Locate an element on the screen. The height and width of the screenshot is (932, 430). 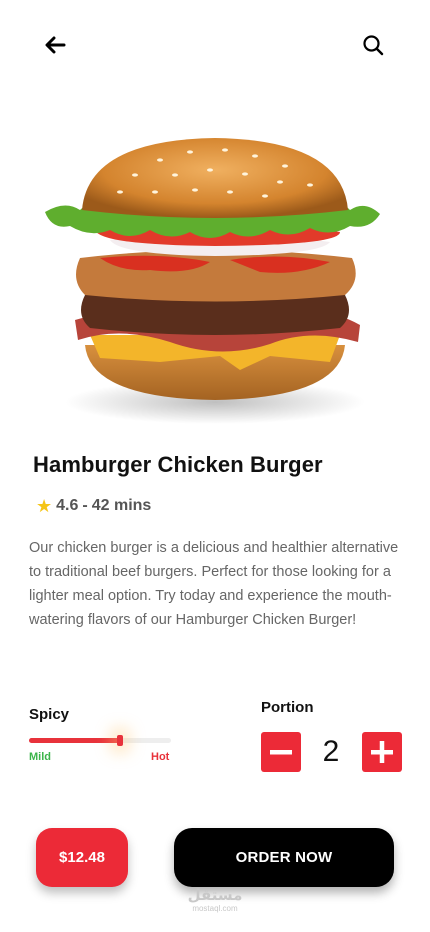
top-bar is located at coordinates (215, 45).